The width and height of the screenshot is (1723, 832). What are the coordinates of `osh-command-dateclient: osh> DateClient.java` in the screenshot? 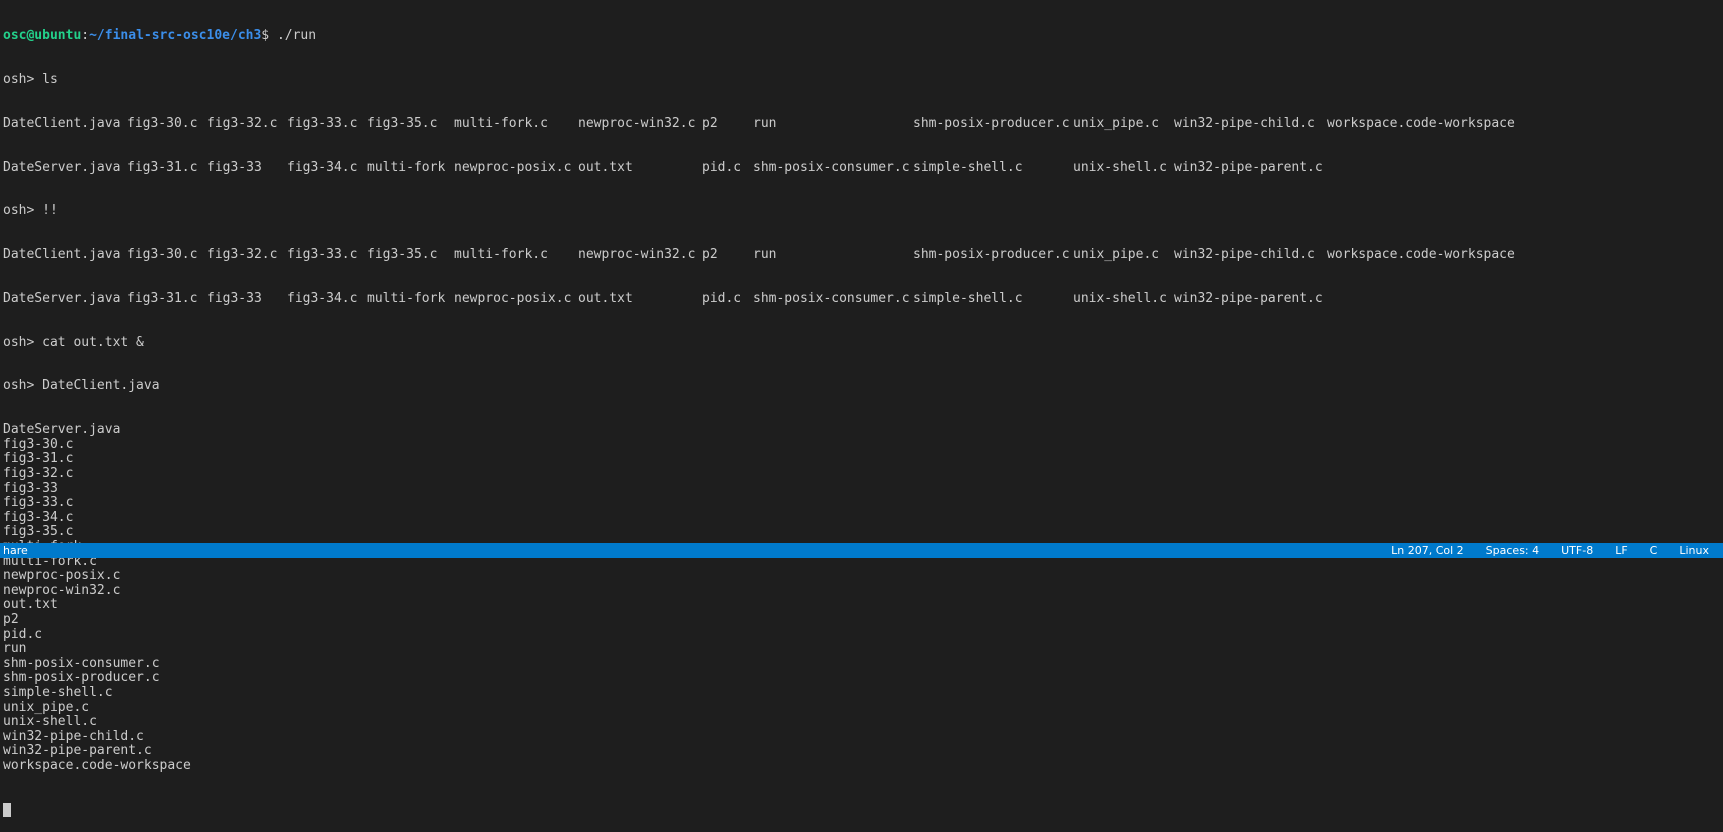 It's located at (81, 386).